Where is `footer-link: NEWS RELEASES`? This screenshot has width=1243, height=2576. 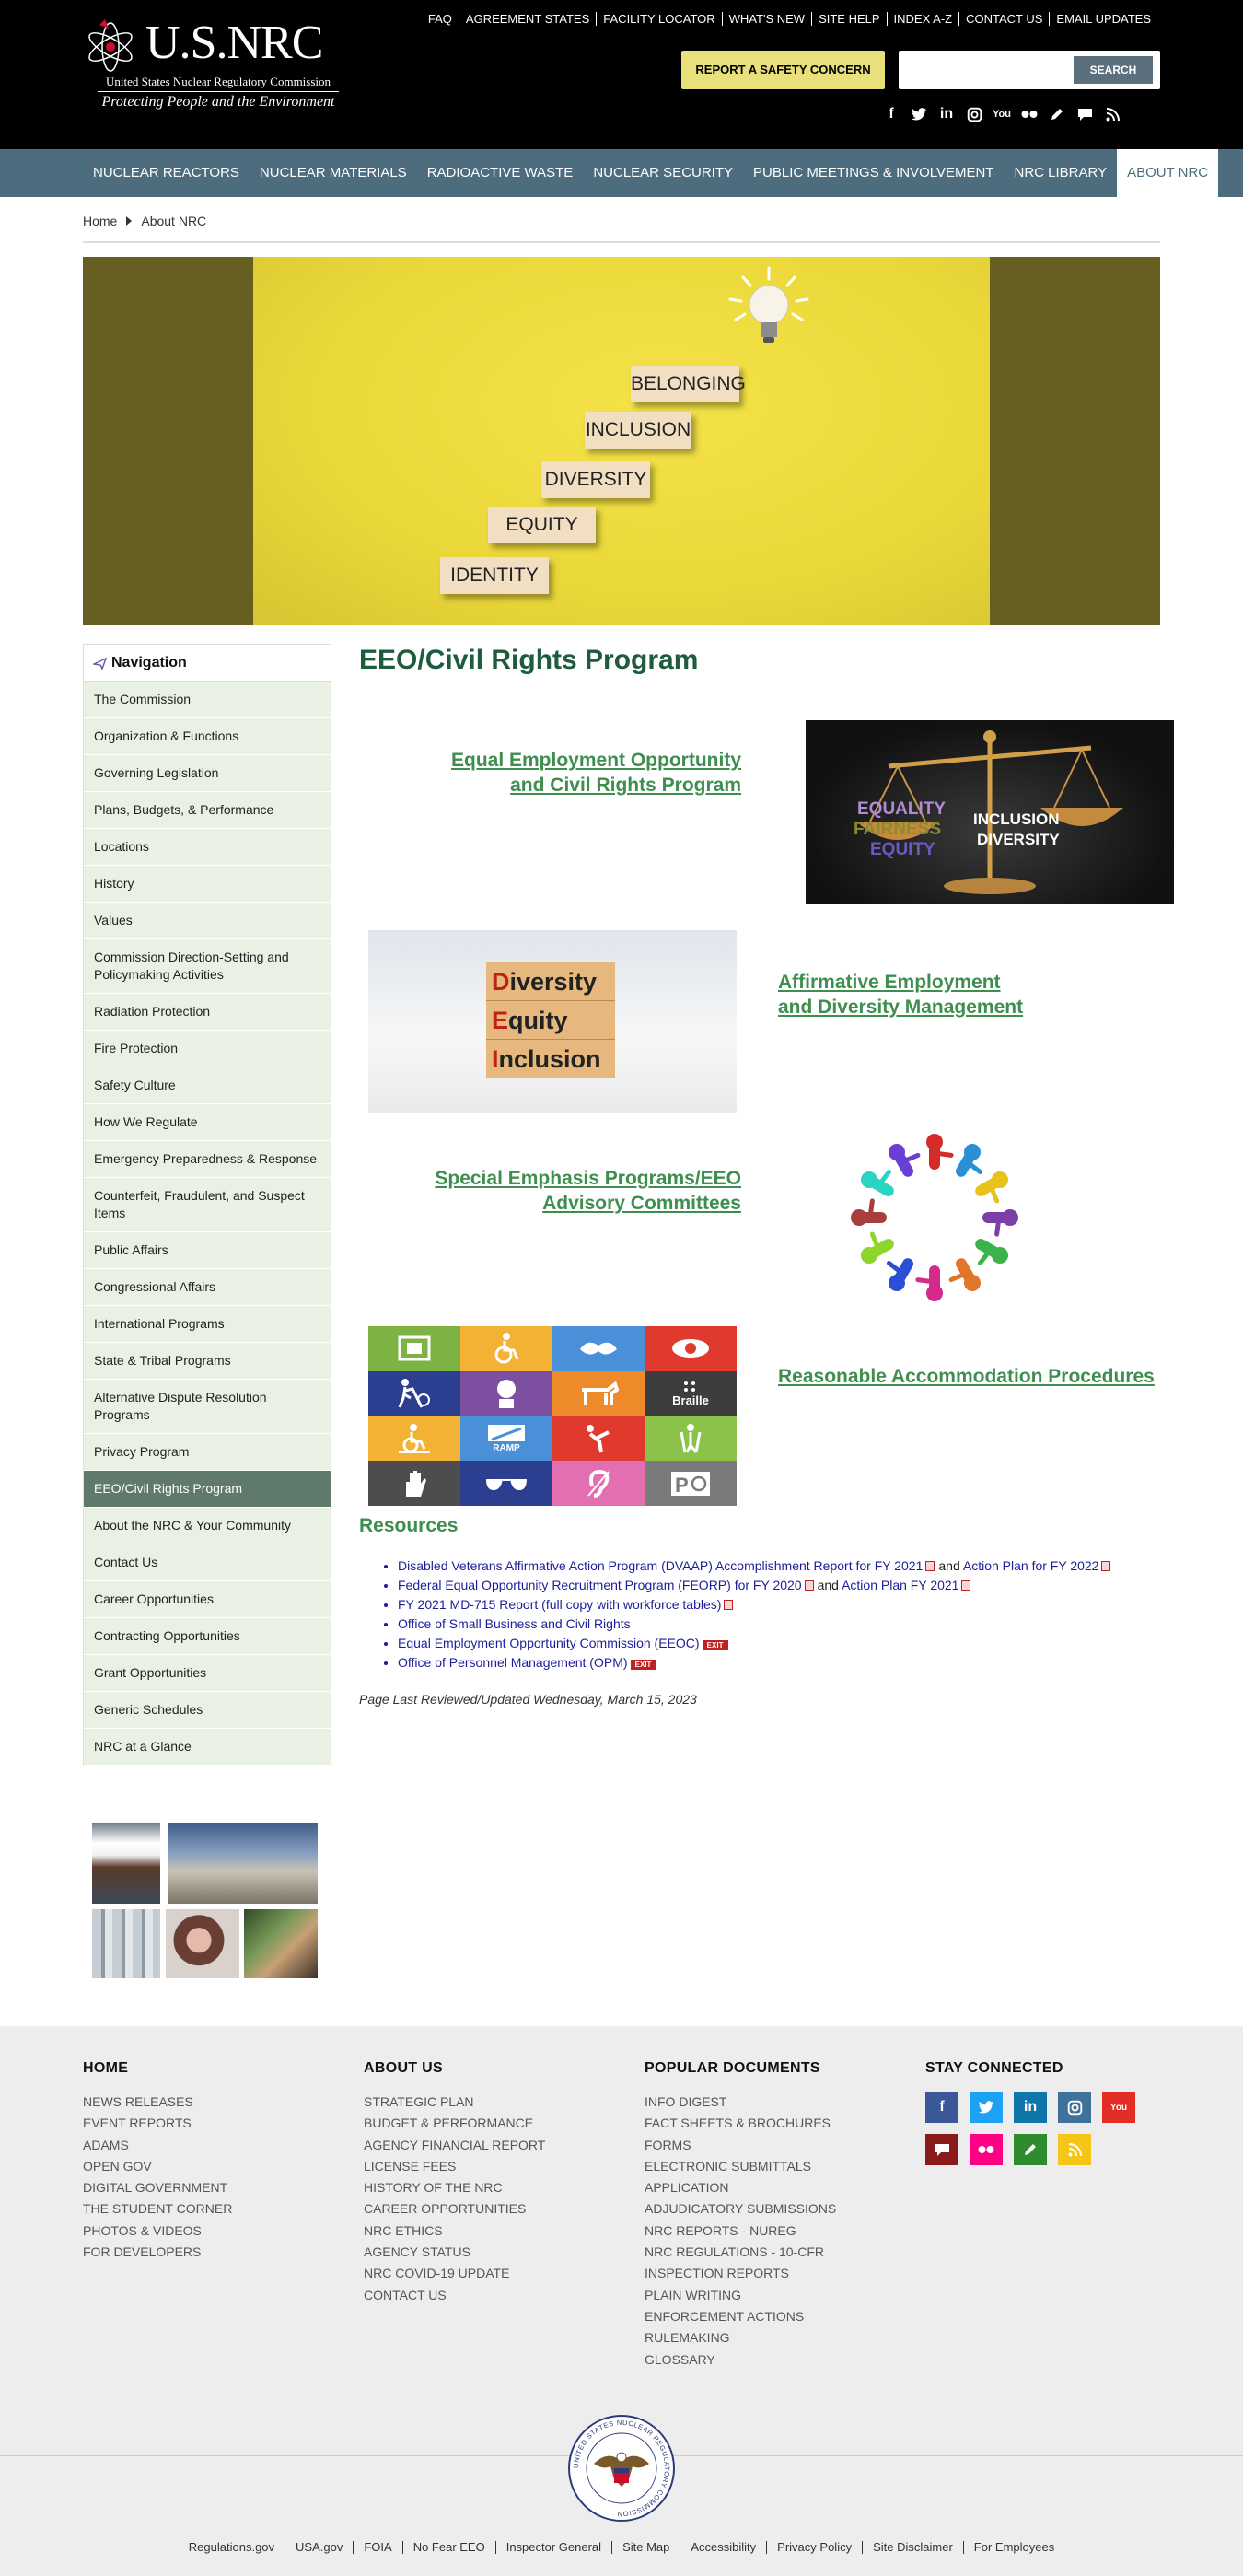
footer-link: NEWS RELEASES is located at coordinates (157, 2102).